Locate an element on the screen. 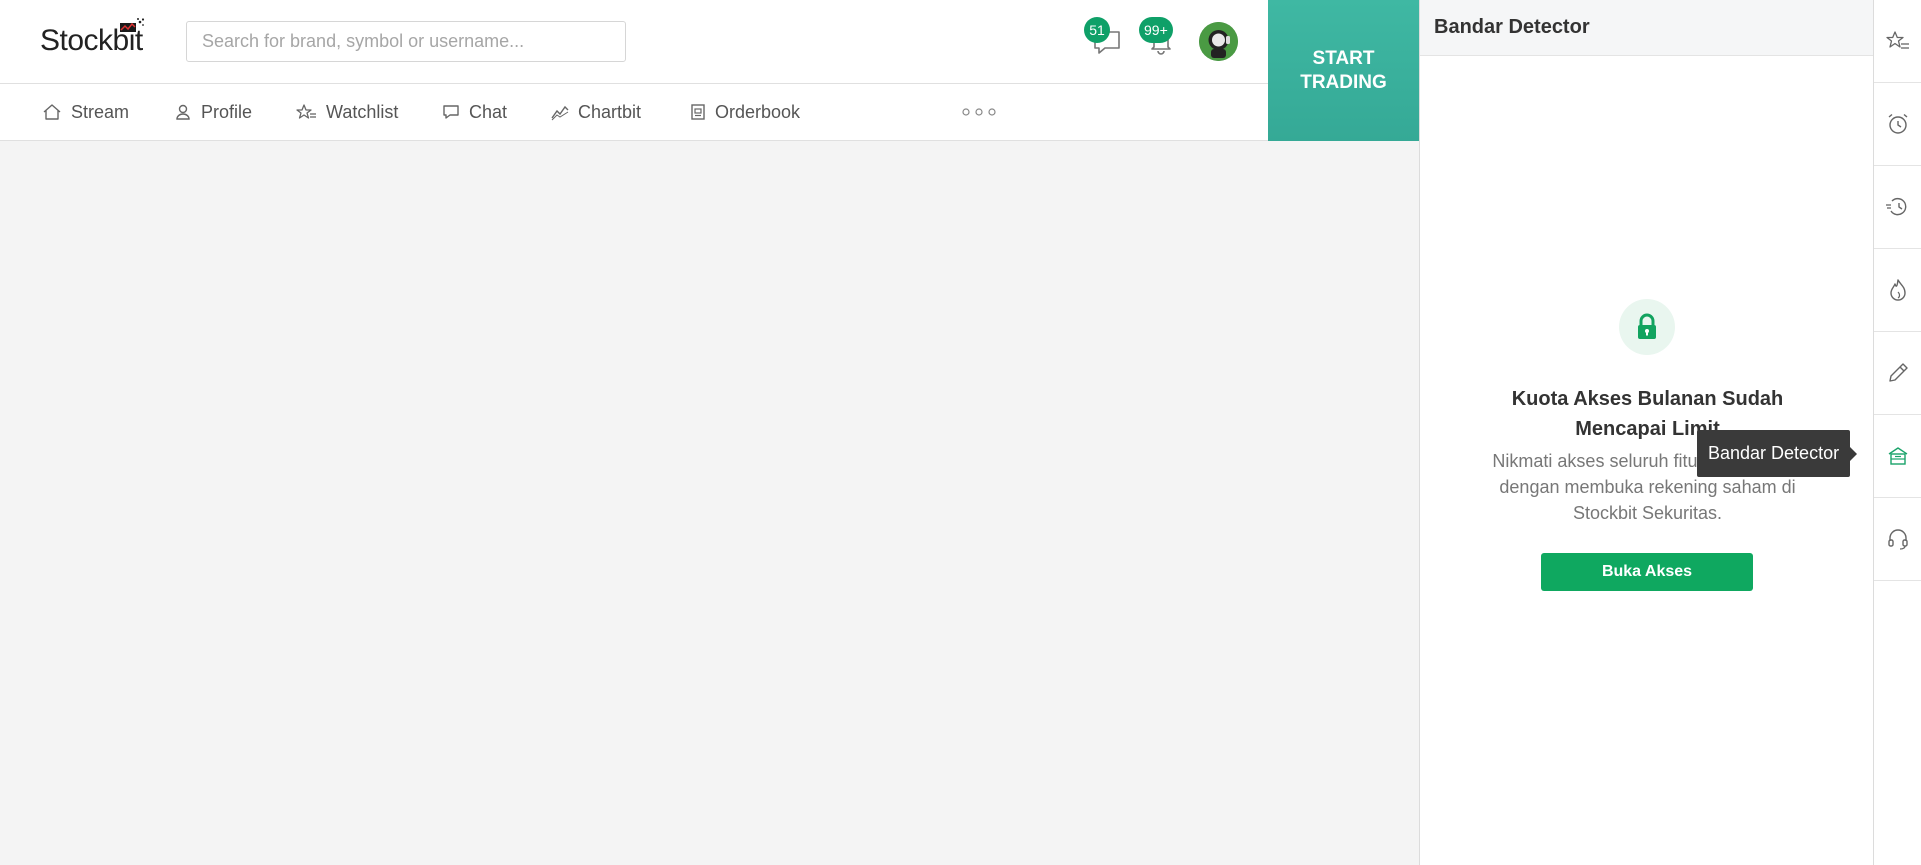 The width and height of the screenshot is (1921, 865). avatar is located at coordinates (1218, 41).